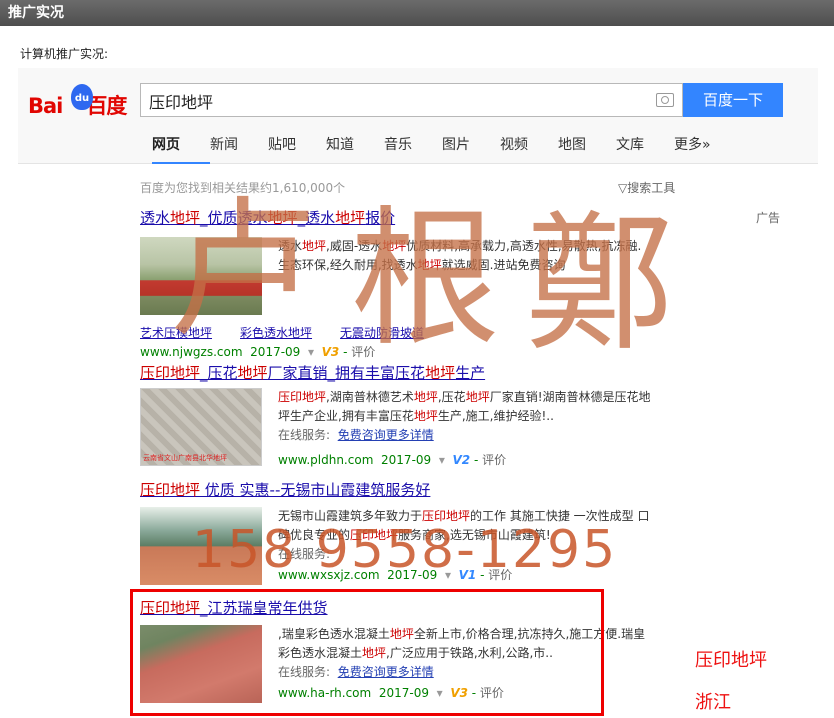 Image resolution: width=834 pixels, height=718 pixels. What do you see at coordinates (461, 460) in the screenshot?
I see `verified-badge: V2` at bounding box center [461, 460].